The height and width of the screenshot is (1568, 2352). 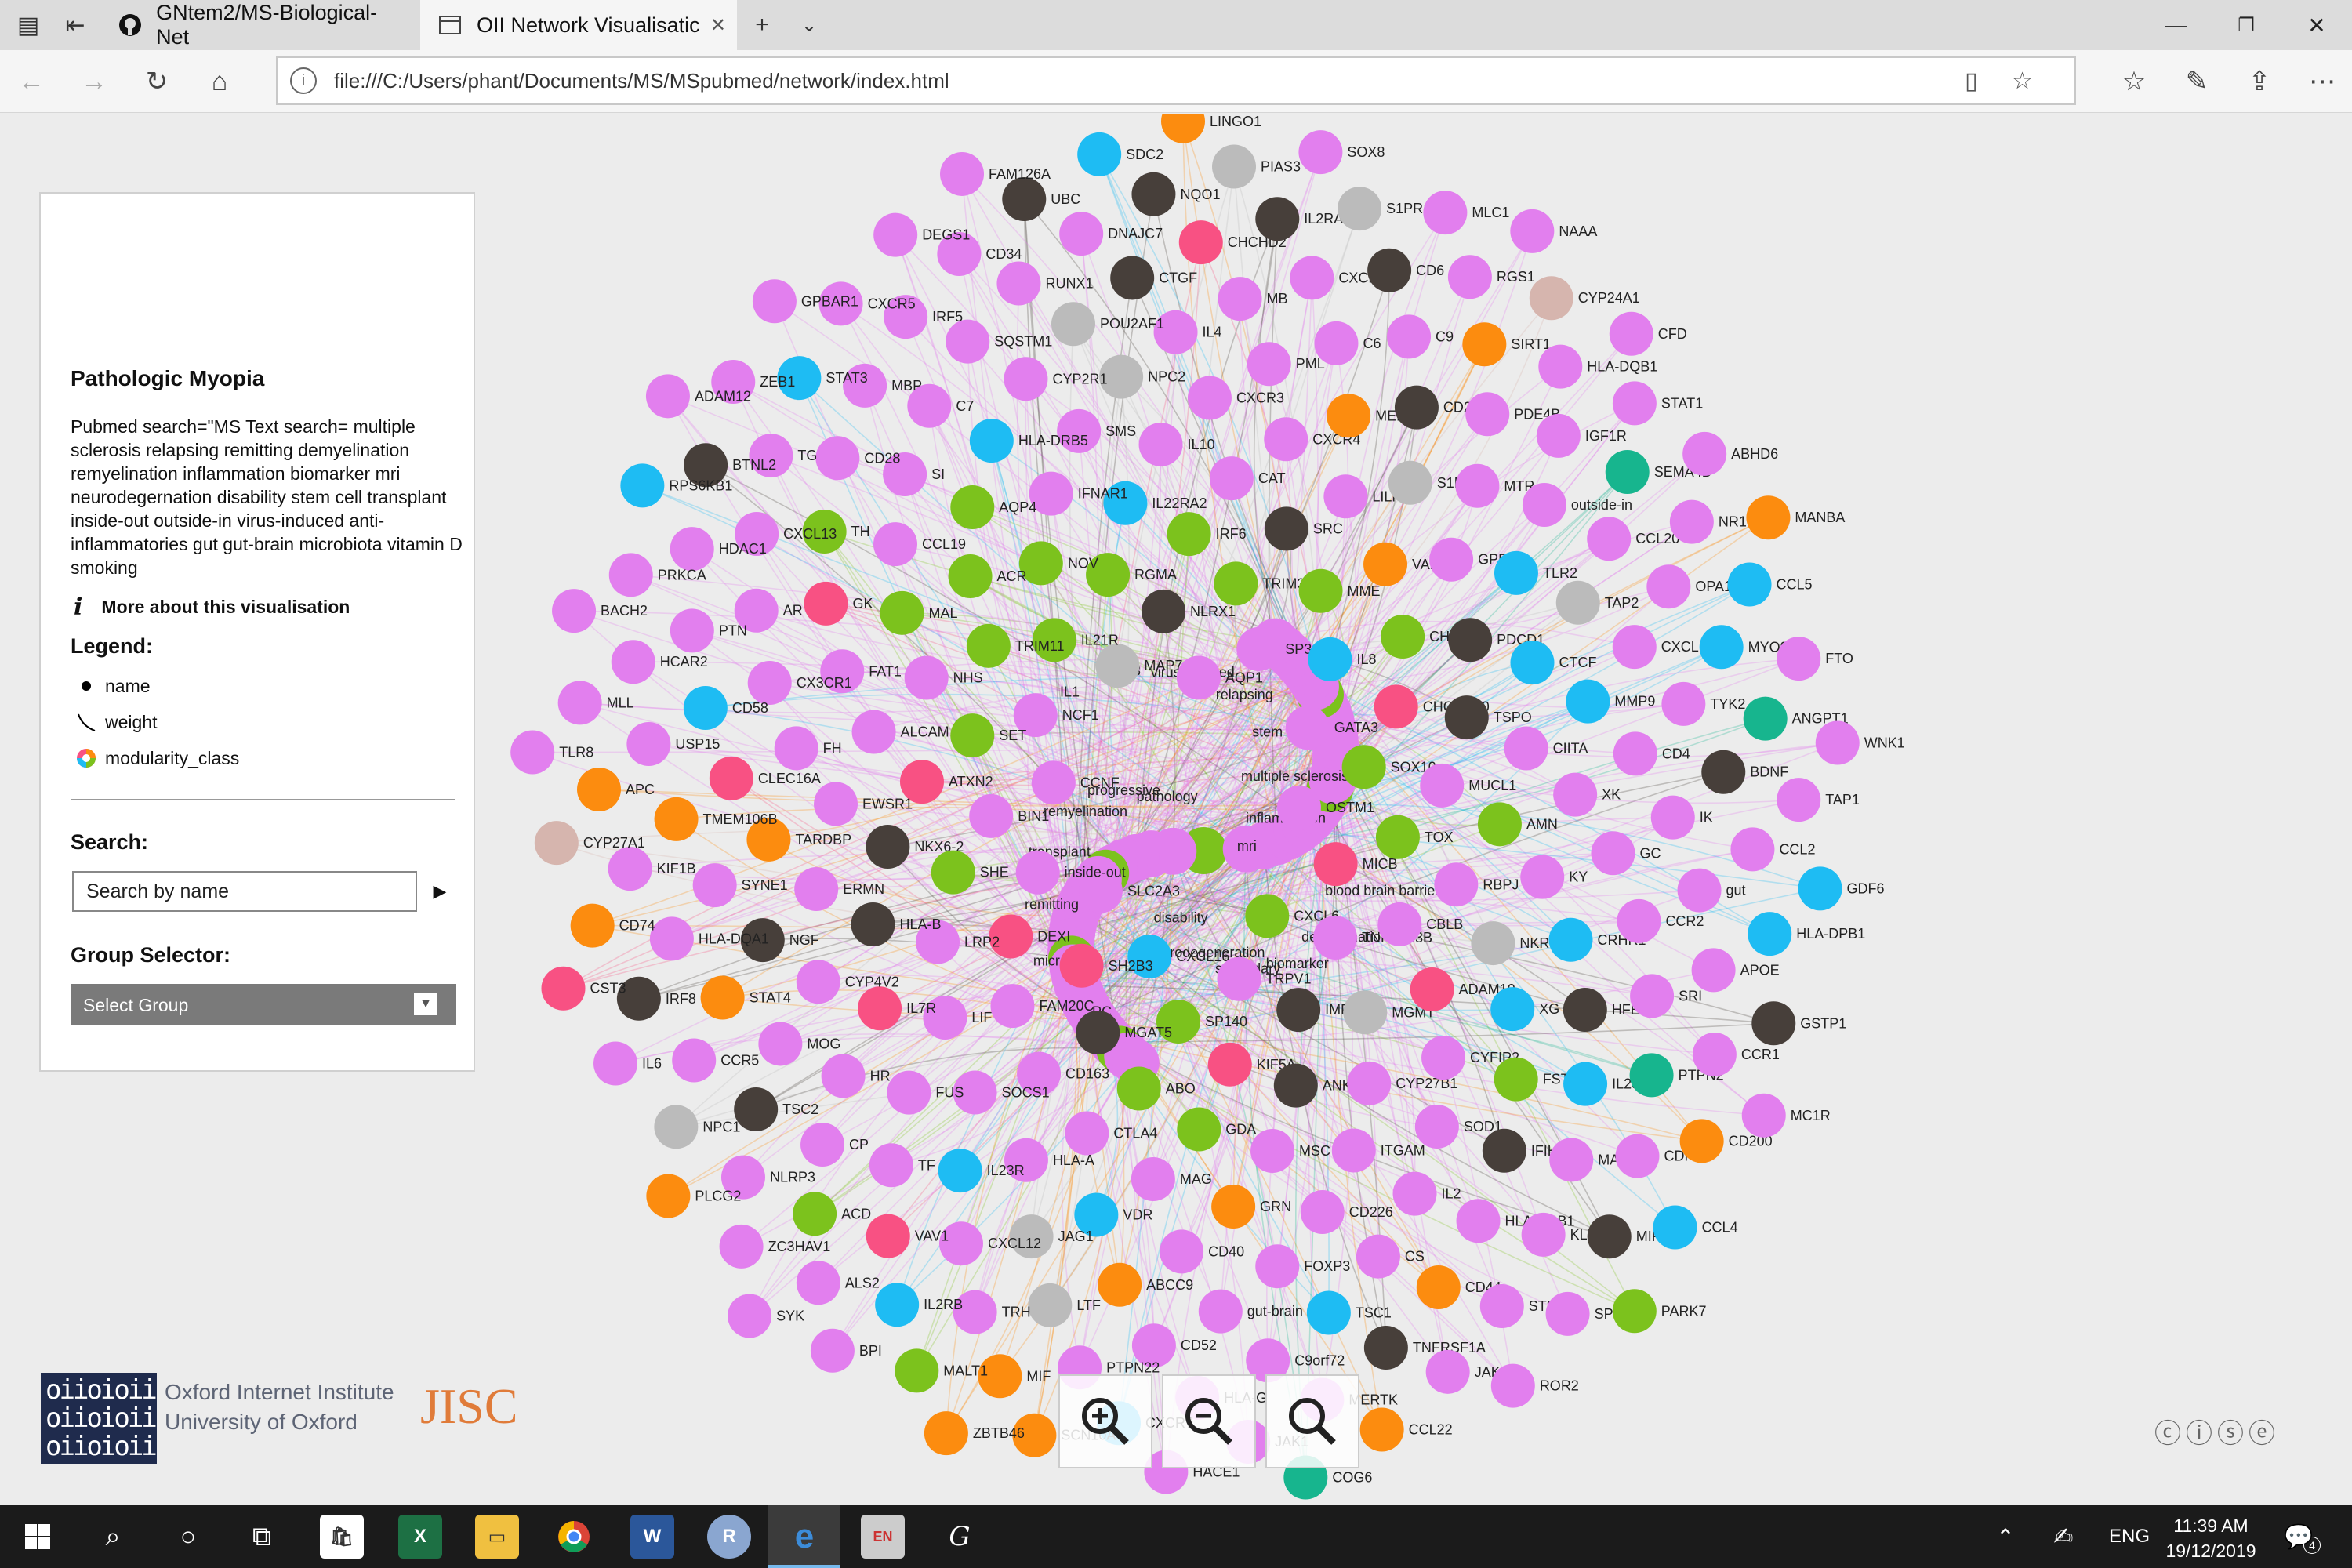 I want to click on store-icon: 🛍, so click(x=342, y=1537).